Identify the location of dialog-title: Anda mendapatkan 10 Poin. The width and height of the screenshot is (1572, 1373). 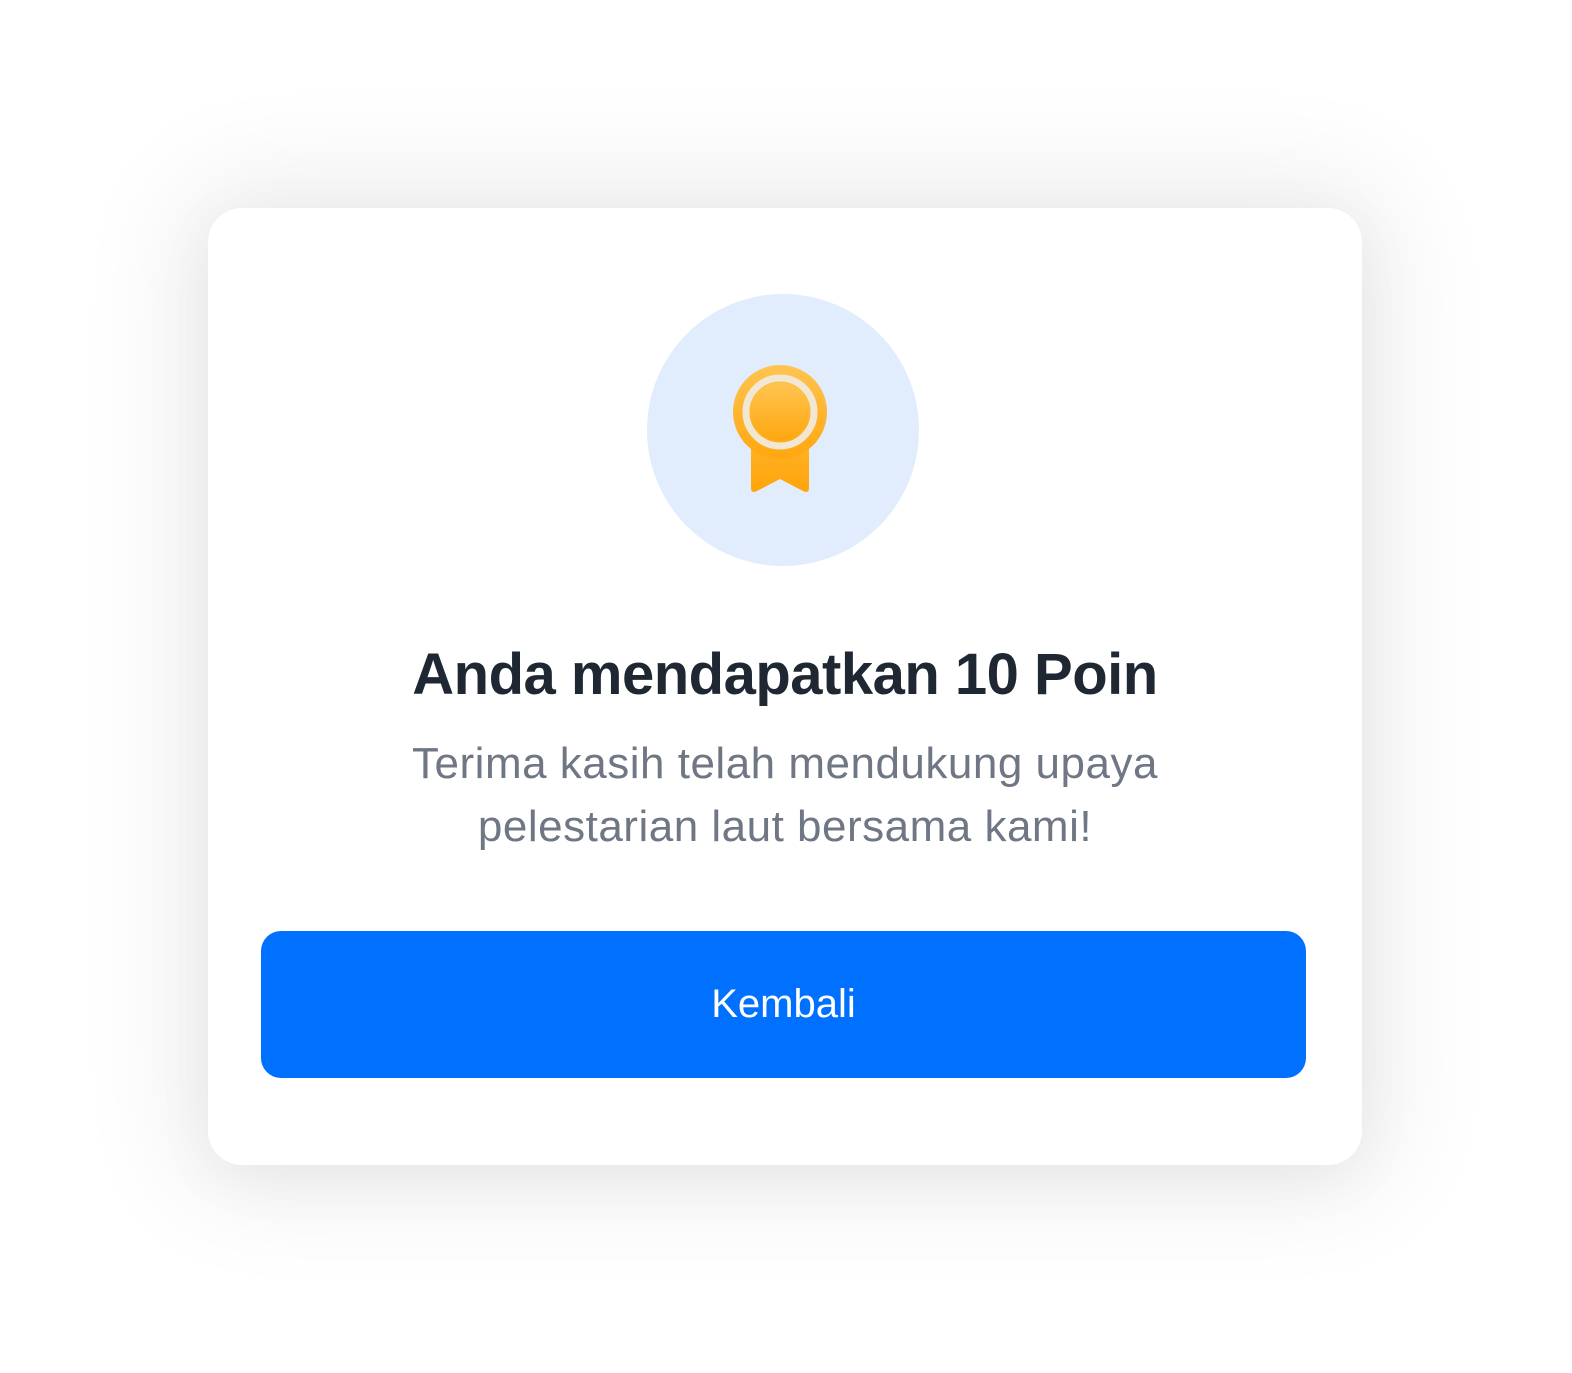
(785, 674).